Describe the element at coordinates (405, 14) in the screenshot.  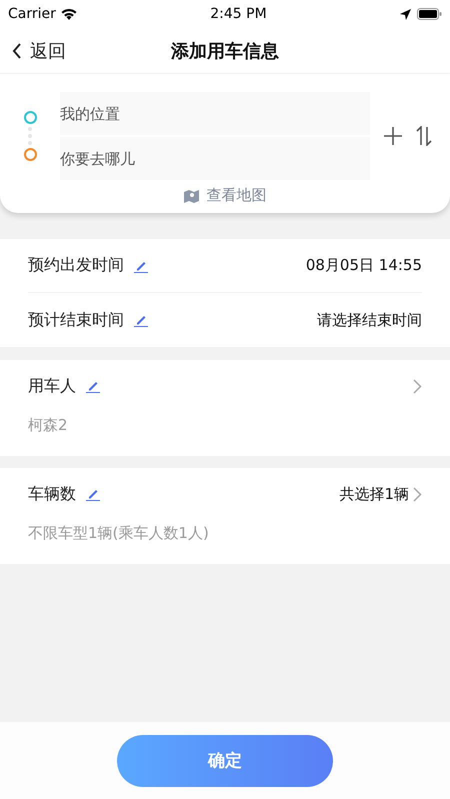
I see `location-arrow-icon` at that location.